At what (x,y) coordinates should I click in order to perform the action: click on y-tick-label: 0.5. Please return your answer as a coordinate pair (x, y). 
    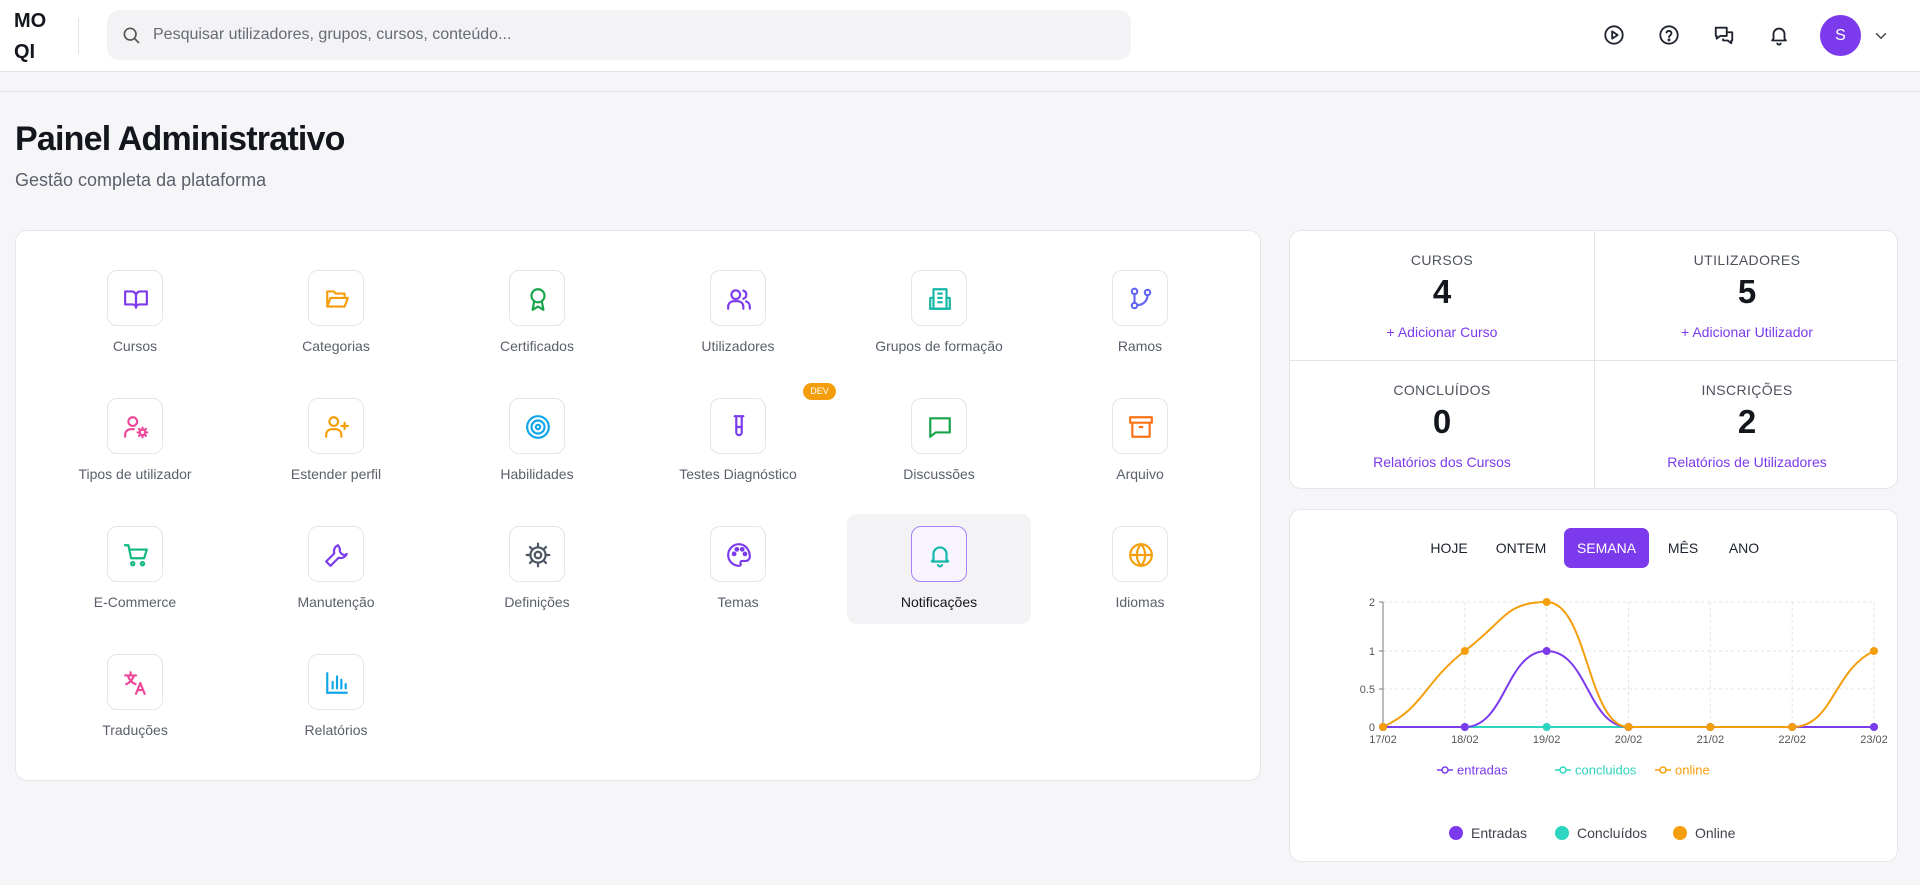
    Looking at the image, I should click on (1367, 690).